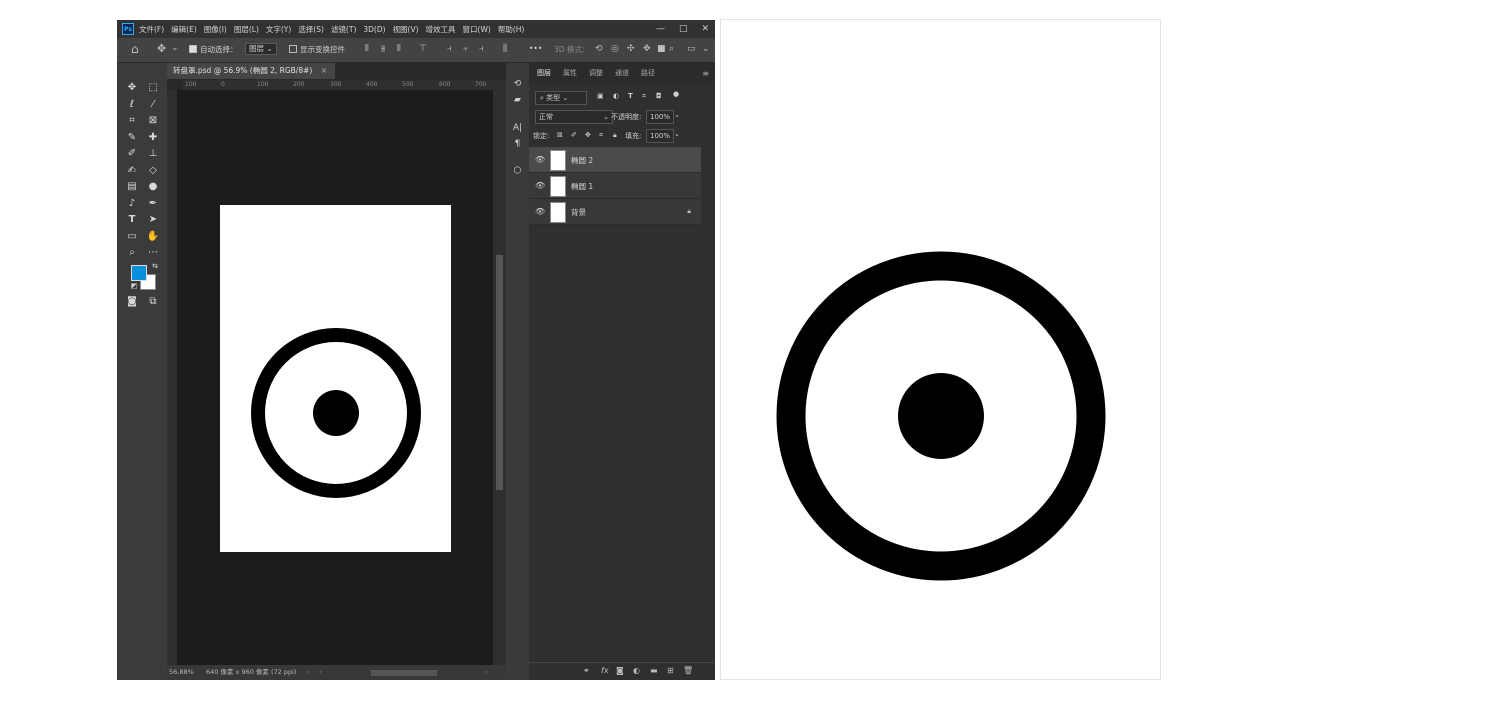  Describe the element at coordinates (184, 29) in the screenshot. I see `menu-item: 编辑(E)` at that location.